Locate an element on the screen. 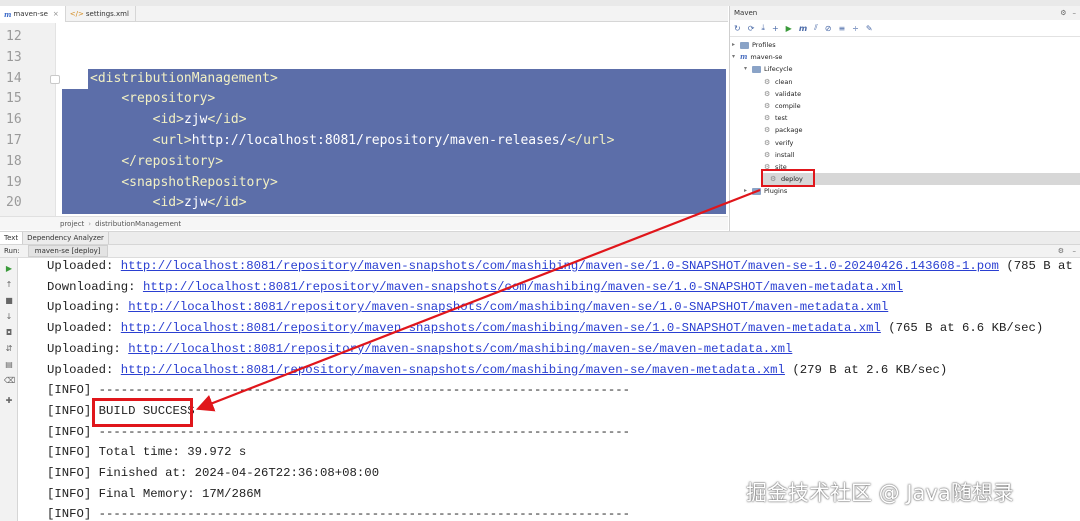 The height and width of the screenshot is (521, 1080). xml-file-icon: </> is located at coordinates (76, 14).